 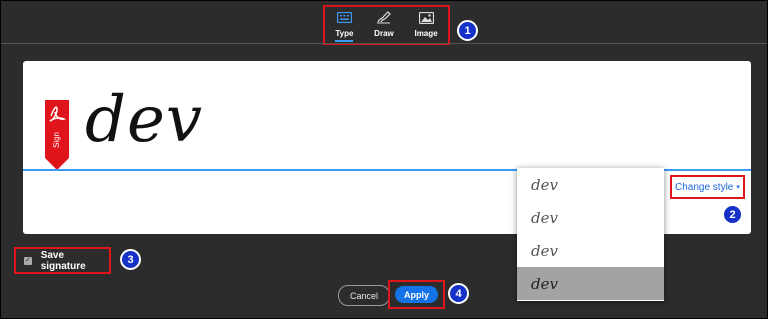 I want to click on style-option-1: dev, so click(x=590, y=184).